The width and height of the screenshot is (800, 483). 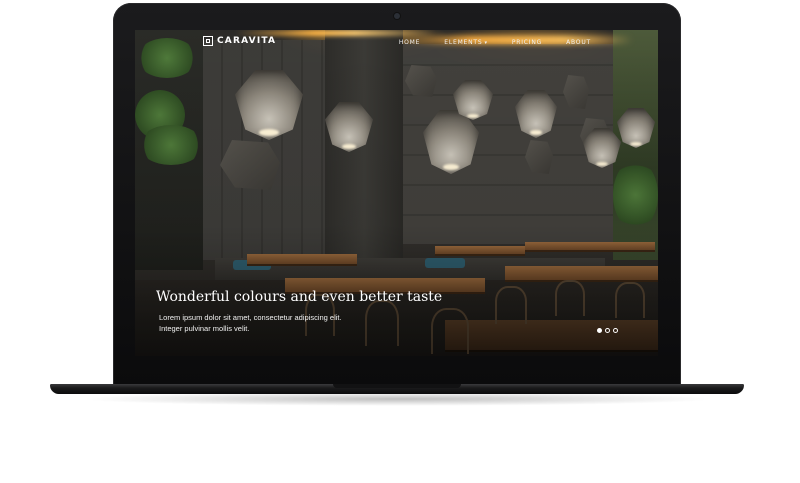 What do you see at coordinates (299, 297) in the screenshot?
I see `hero-title: Wonderful colours and even better taste` at bounding box center [299, 297].